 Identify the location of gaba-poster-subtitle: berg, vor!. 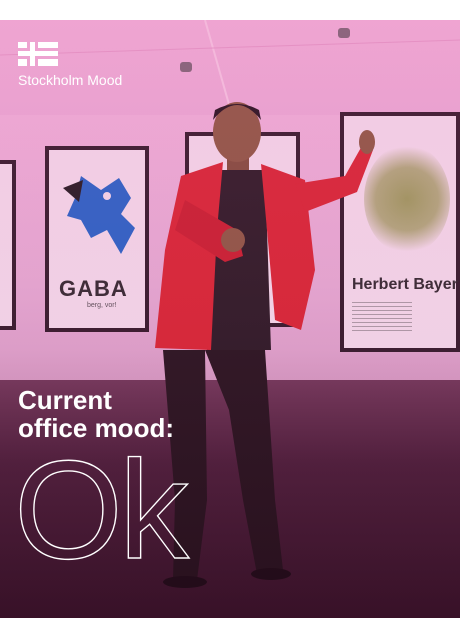
(102, 305).